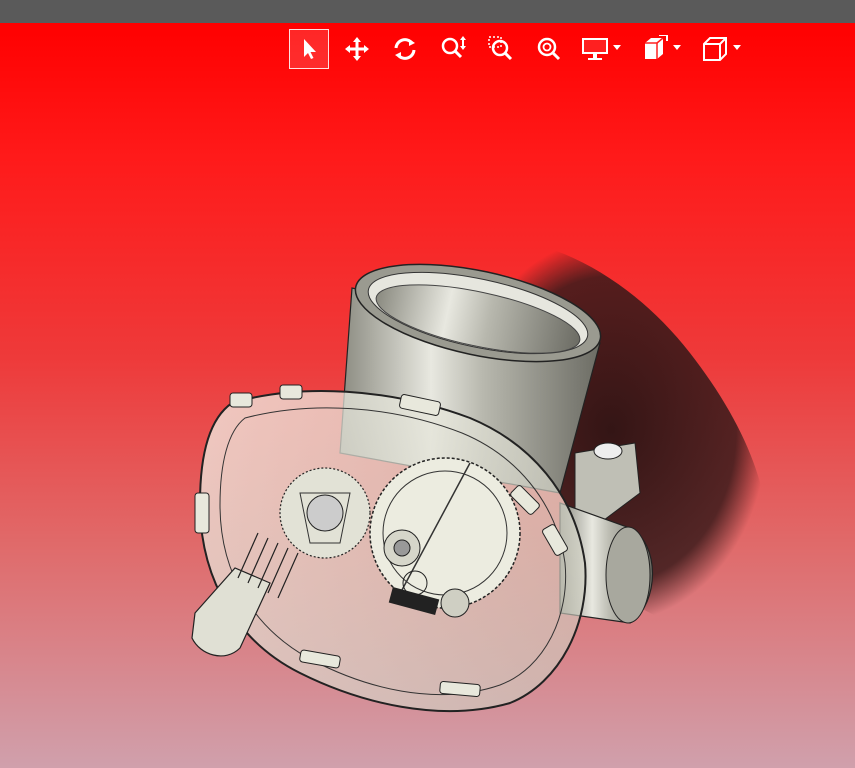 This screenshot has width=855, height=768. I want to click on view-orientation-tool-button, so click(663, 49).